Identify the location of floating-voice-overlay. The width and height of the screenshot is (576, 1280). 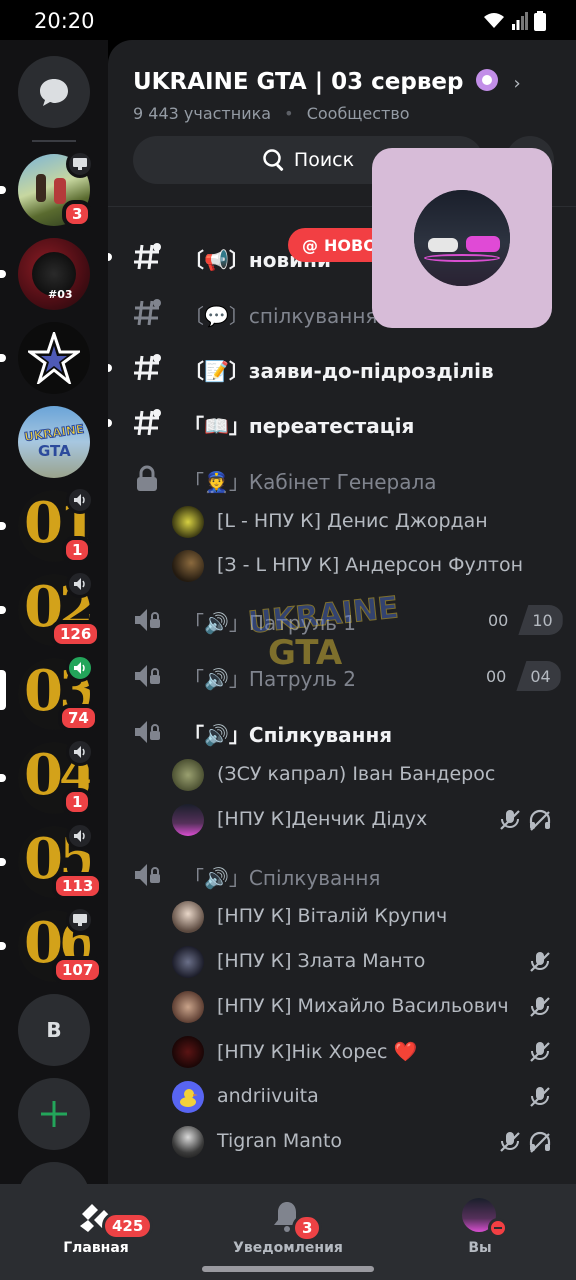
(462, 238).